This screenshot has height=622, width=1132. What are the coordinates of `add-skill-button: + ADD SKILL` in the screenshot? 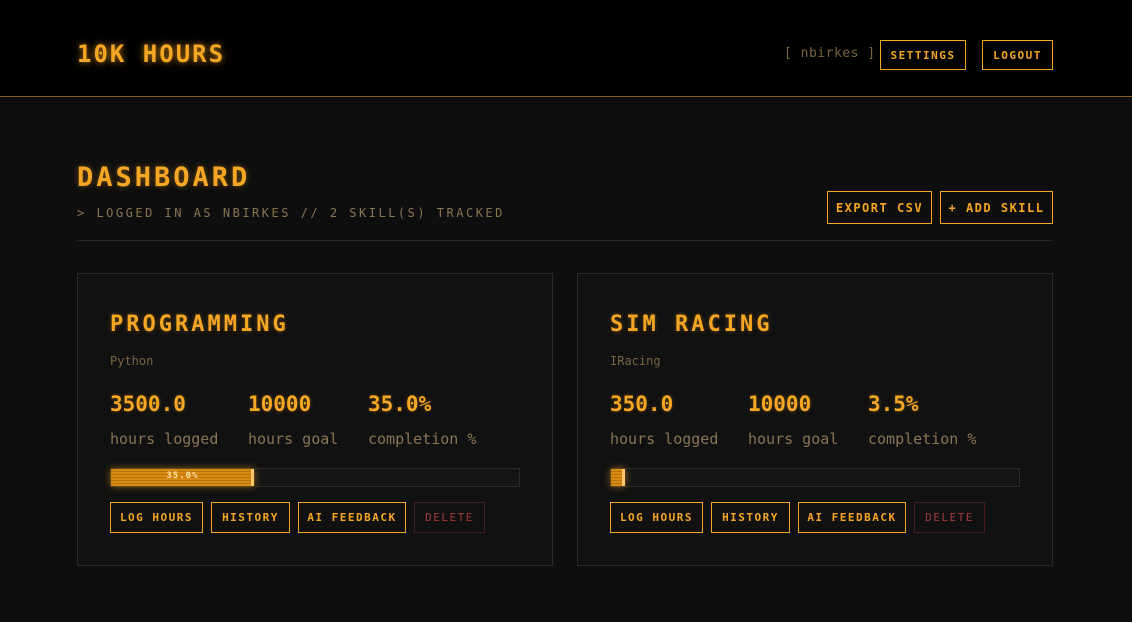 It's located at (996, 207).